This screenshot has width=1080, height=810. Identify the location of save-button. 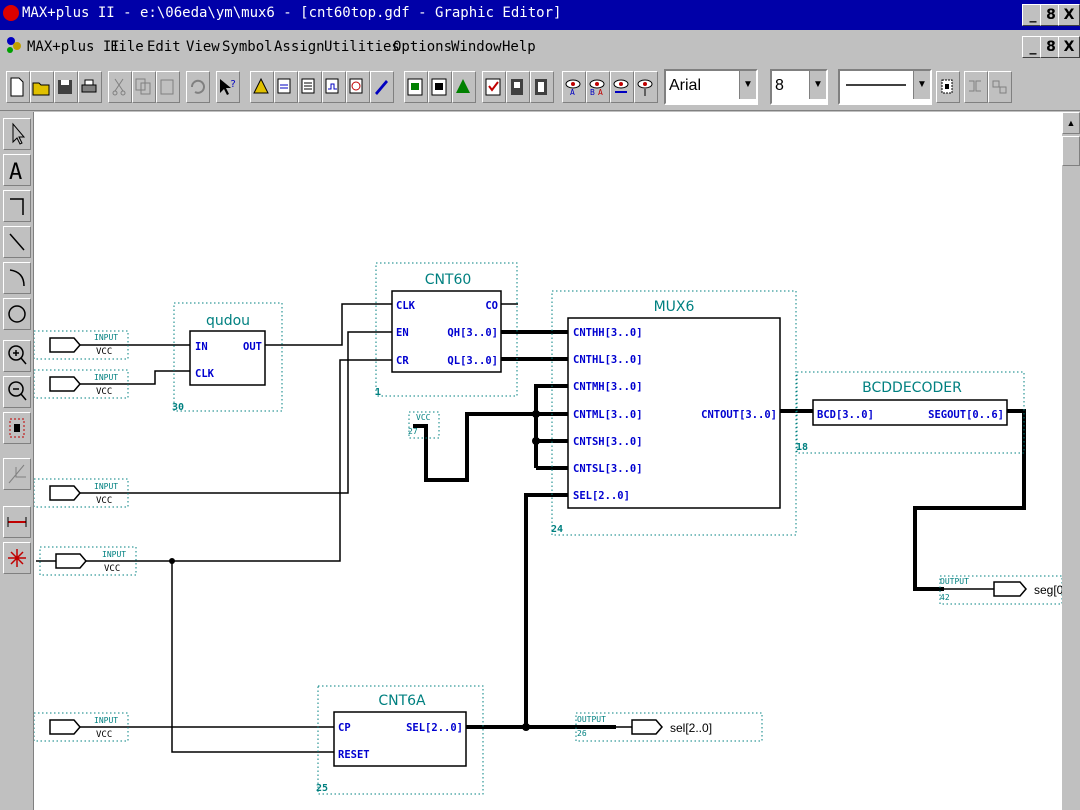
(66, 87).